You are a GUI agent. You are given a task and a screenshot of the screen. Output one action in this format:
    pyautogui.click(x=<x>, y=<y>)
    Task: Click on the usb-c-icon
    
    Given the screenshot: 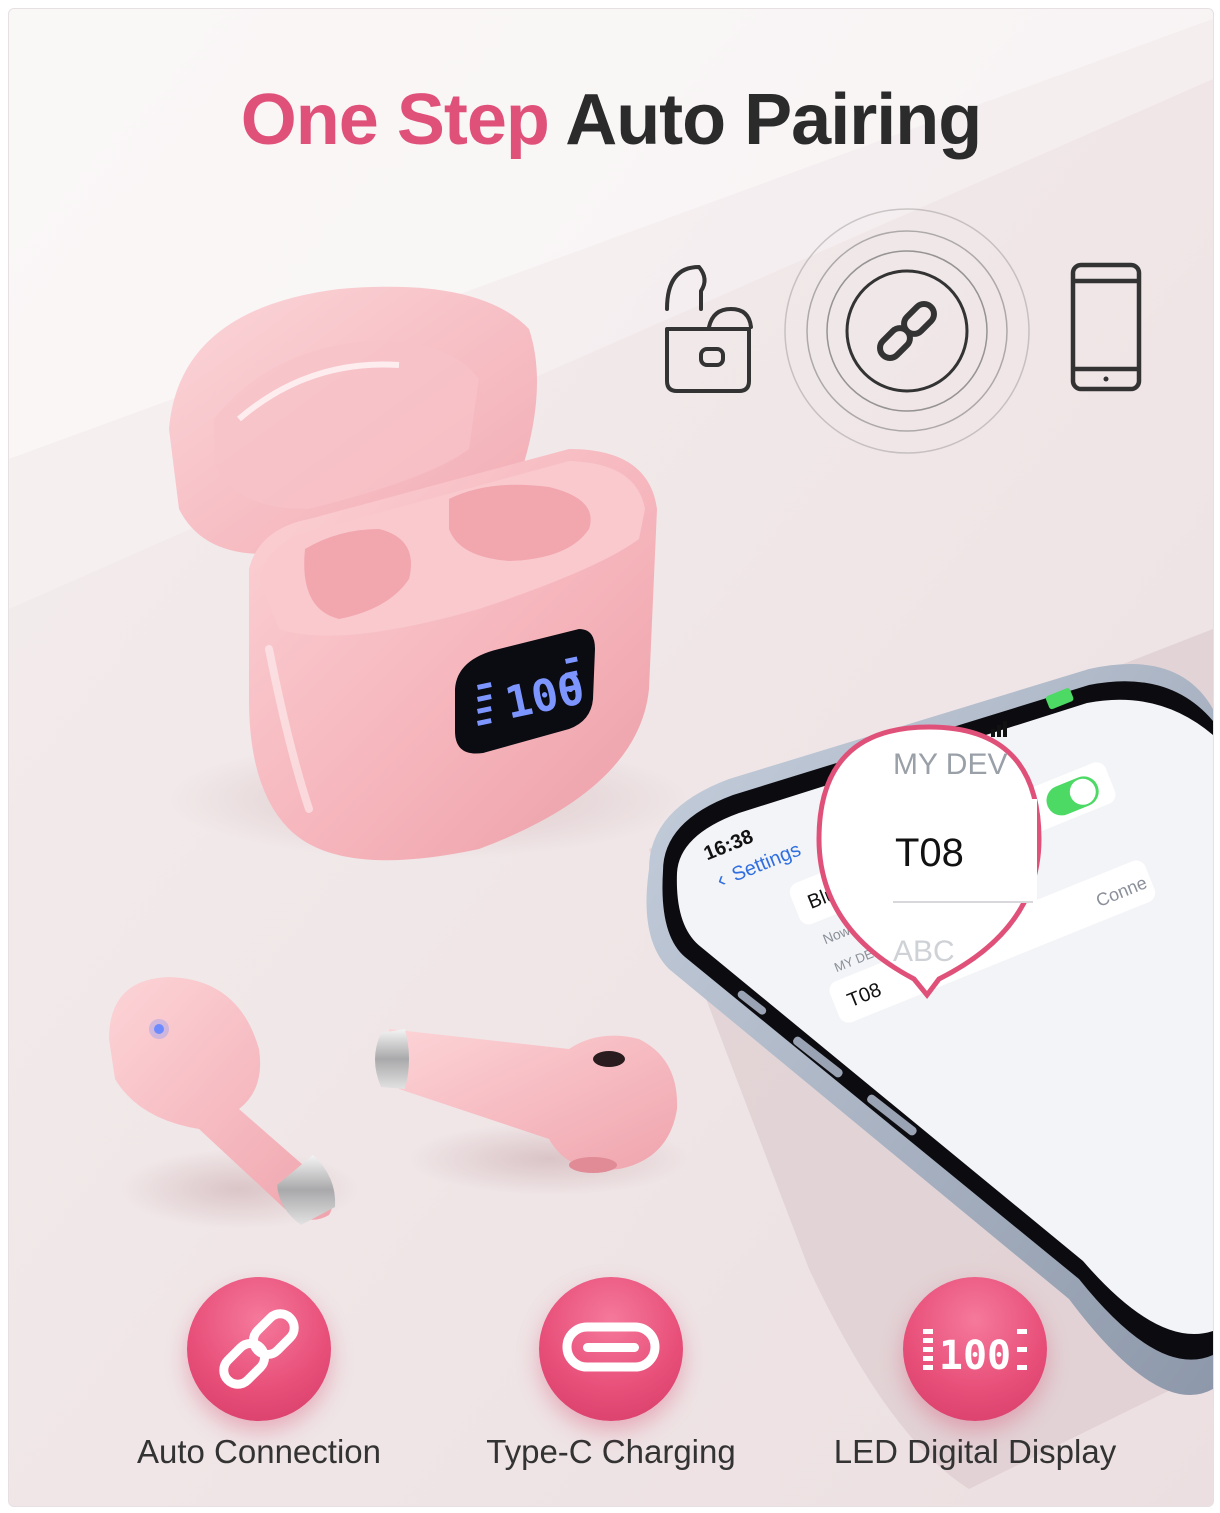 What is the action you would take?
    pyautogui.click(x=611, y=1349)
    